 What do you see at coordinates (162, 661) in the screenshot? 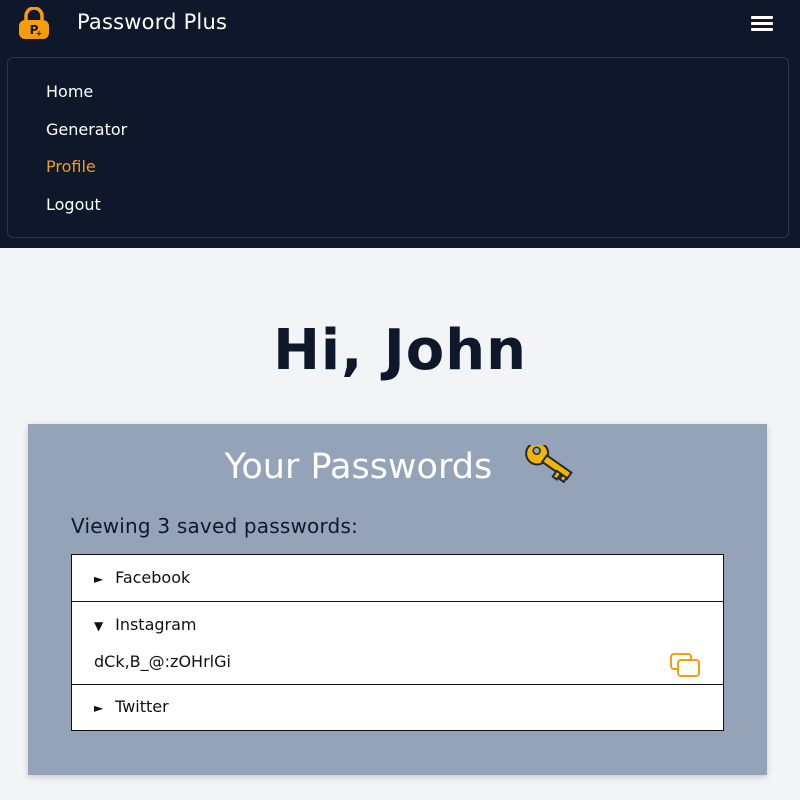
I see `password-value: dCk,B_@:zOHrlGi` at bounding box center [162, 661].